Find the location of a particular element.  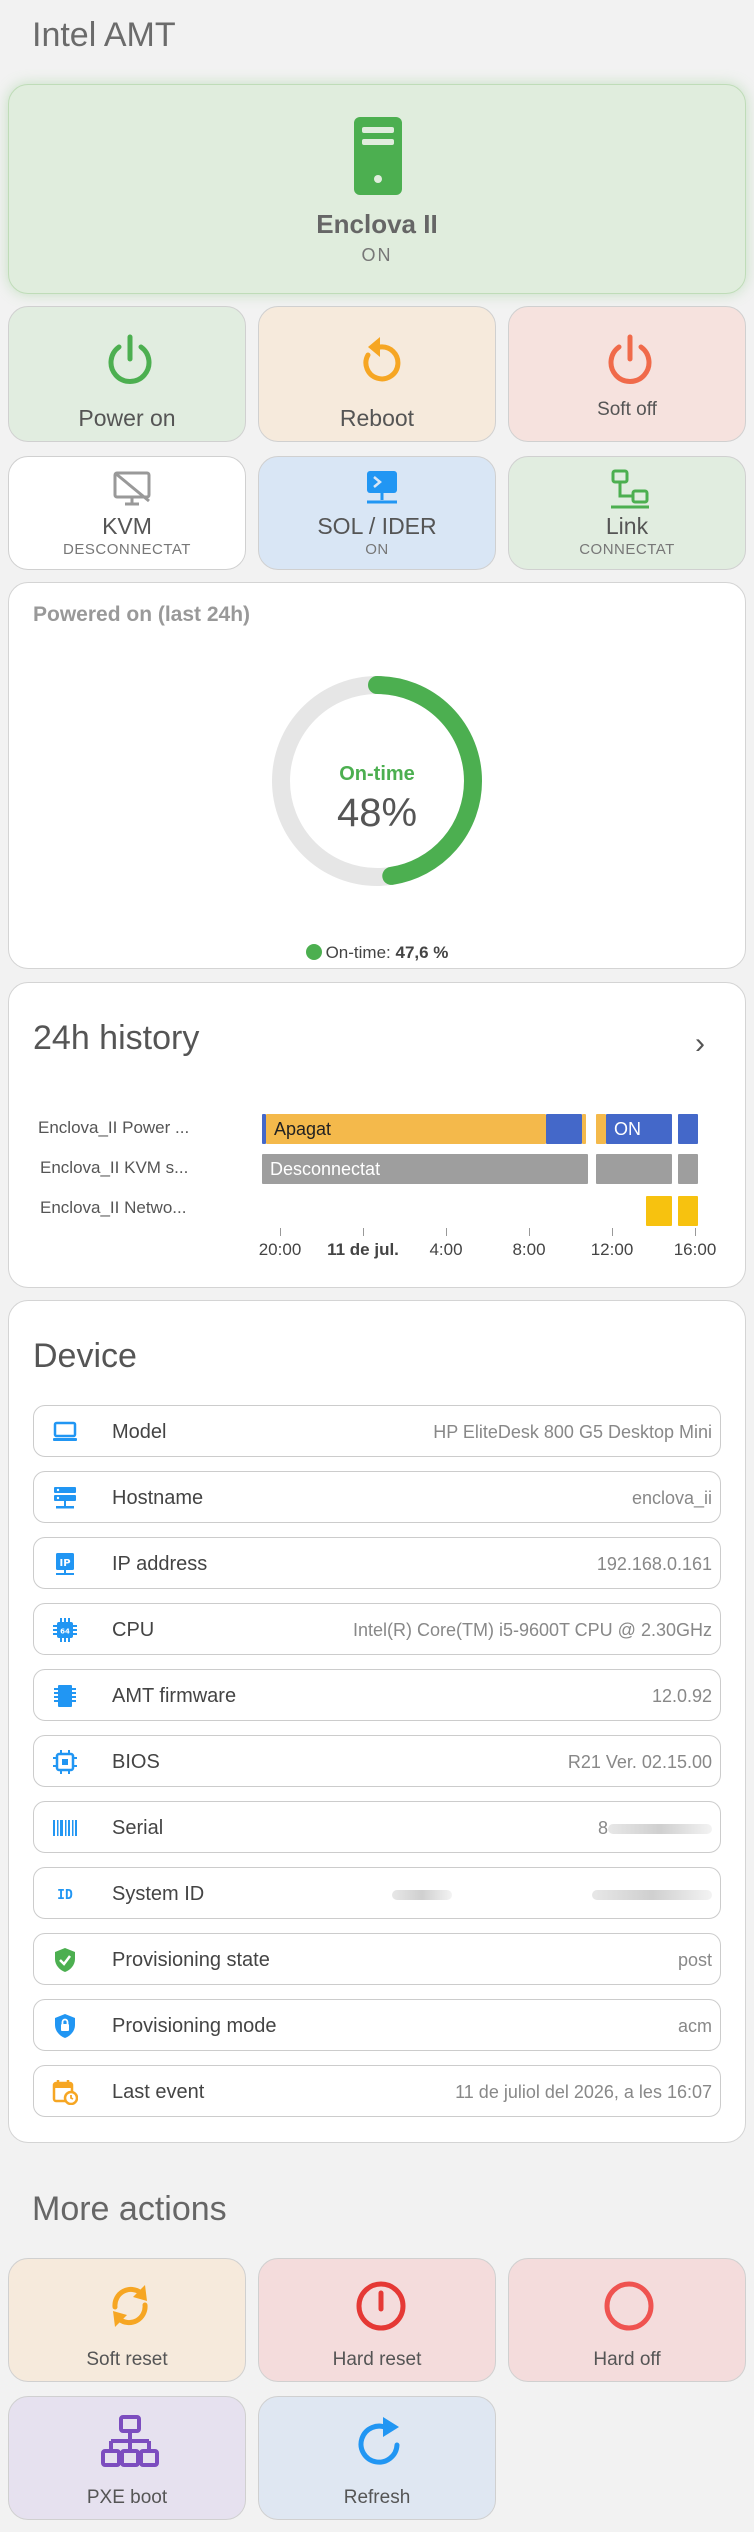

device-row-label: Last event is located at coordinates (158, 2092).